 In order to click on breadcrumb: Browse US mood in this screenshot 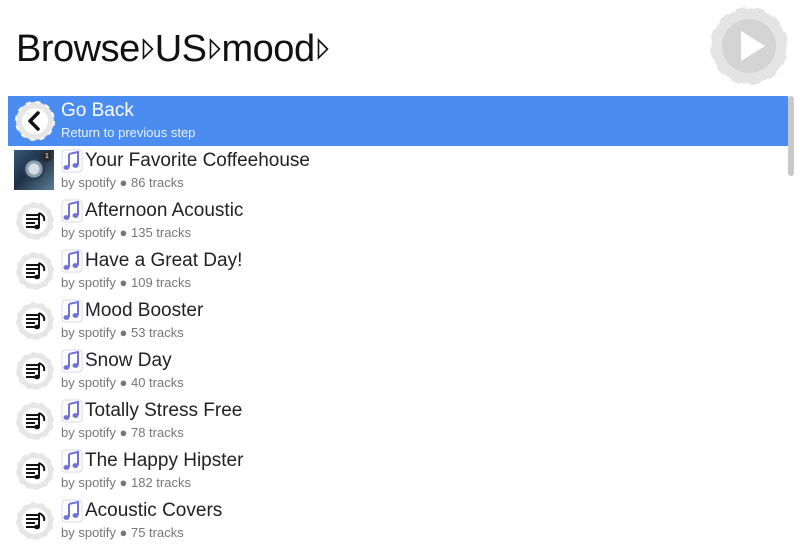, I will do `click(173, 49)`.